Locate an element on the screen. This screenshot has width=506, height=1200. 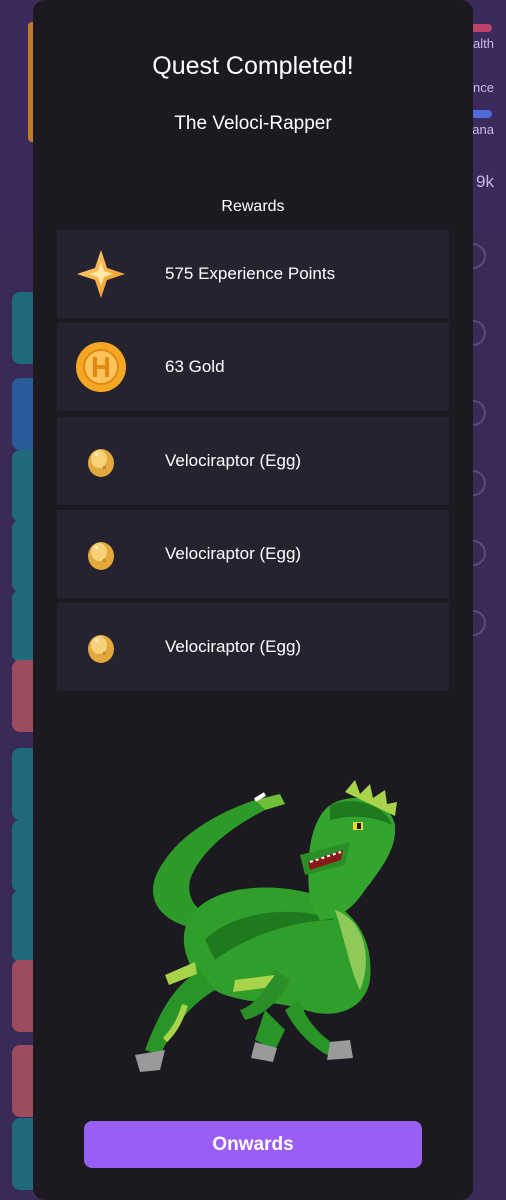
rewards-heading: Rewards is located at coordinates (253, 206).